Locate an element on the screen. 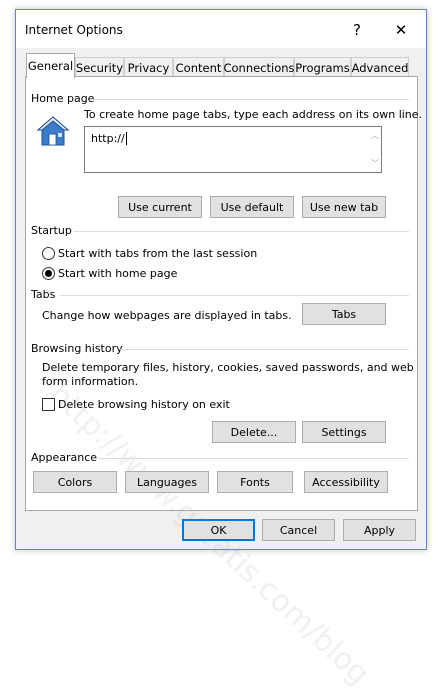 The width and height of the screenshot is (442, 692). tab-privacy: Privacy is located at coordinates (148, 67).